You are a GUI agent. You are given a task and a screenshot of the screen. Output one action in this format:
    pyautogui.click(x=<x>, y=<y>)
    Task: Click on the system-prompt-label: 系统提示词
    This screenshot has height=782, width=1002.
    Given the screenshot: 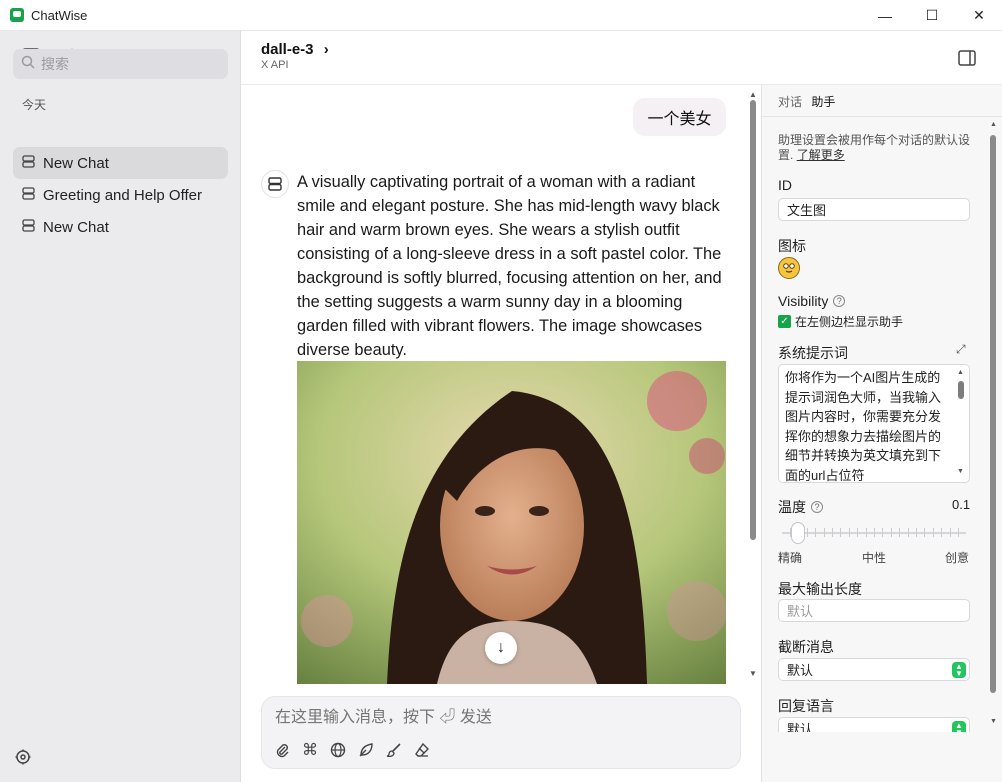 What is the action you would take?
    pyautogui.click(x=813, y=353)
    